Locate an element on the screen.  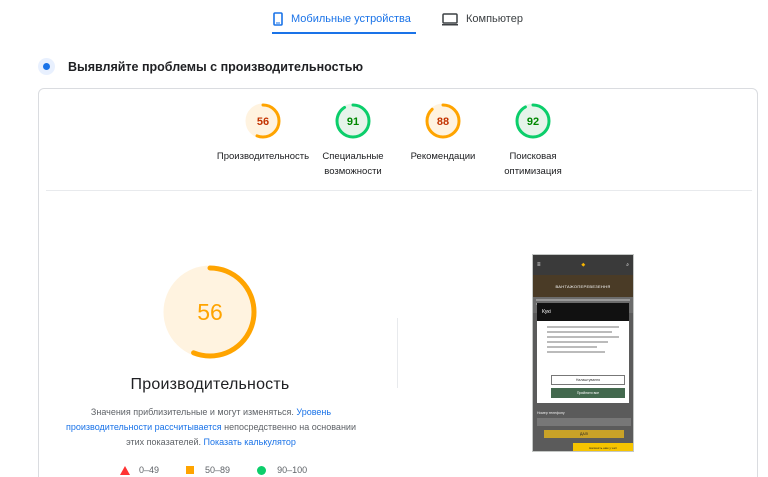
legend-poor: 0–49 is located at coordinates (139, 470).